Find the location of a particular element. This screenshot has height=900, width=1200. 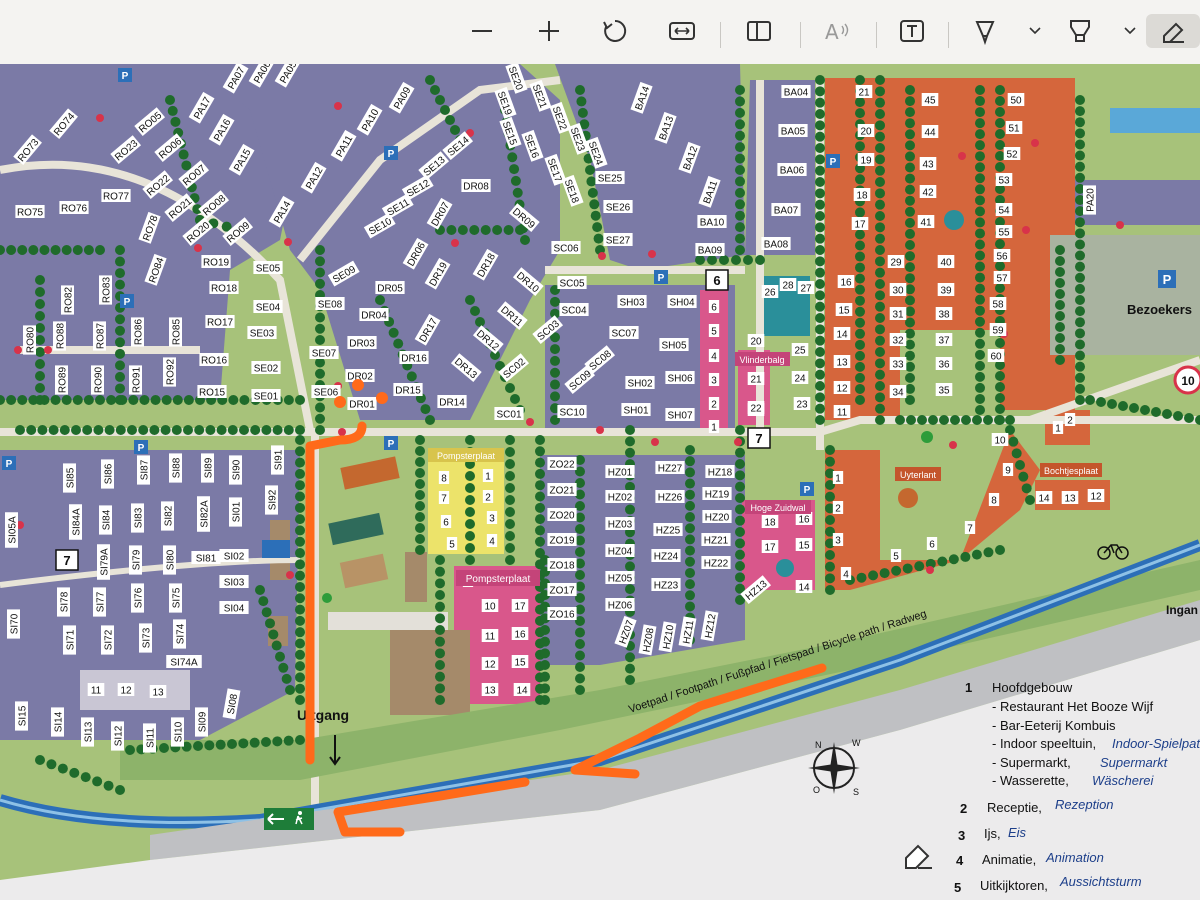

lot-text: 38 is located at coordinates (944, 315).